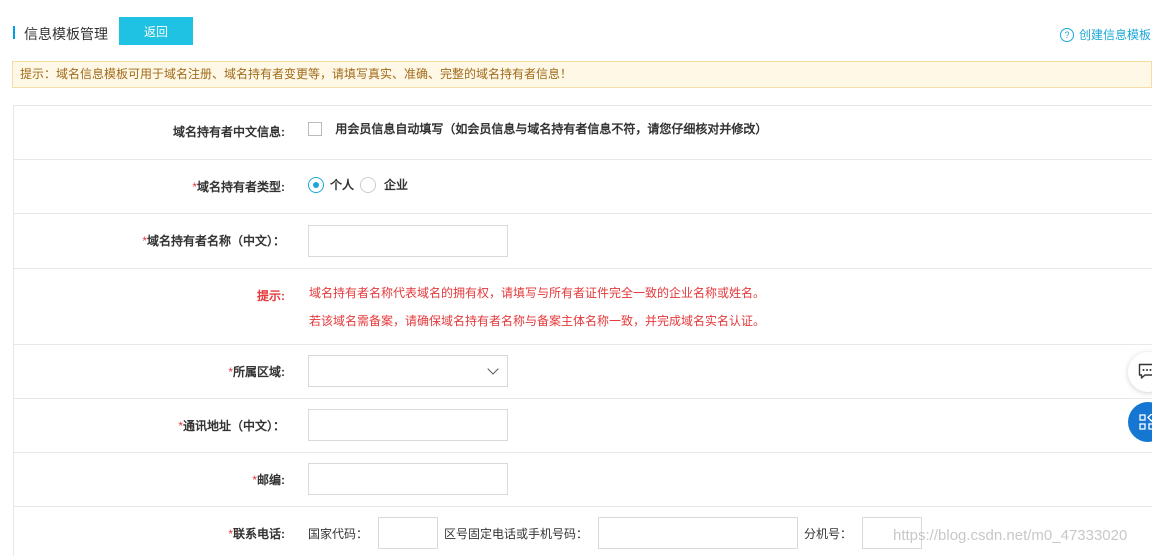 The height and width of the screenshot is (556, 1152). What do you see at coordinates (259, 534) in the screenshot?
I see `phone-label: 联系电话:` at bounding box center [259, 534].